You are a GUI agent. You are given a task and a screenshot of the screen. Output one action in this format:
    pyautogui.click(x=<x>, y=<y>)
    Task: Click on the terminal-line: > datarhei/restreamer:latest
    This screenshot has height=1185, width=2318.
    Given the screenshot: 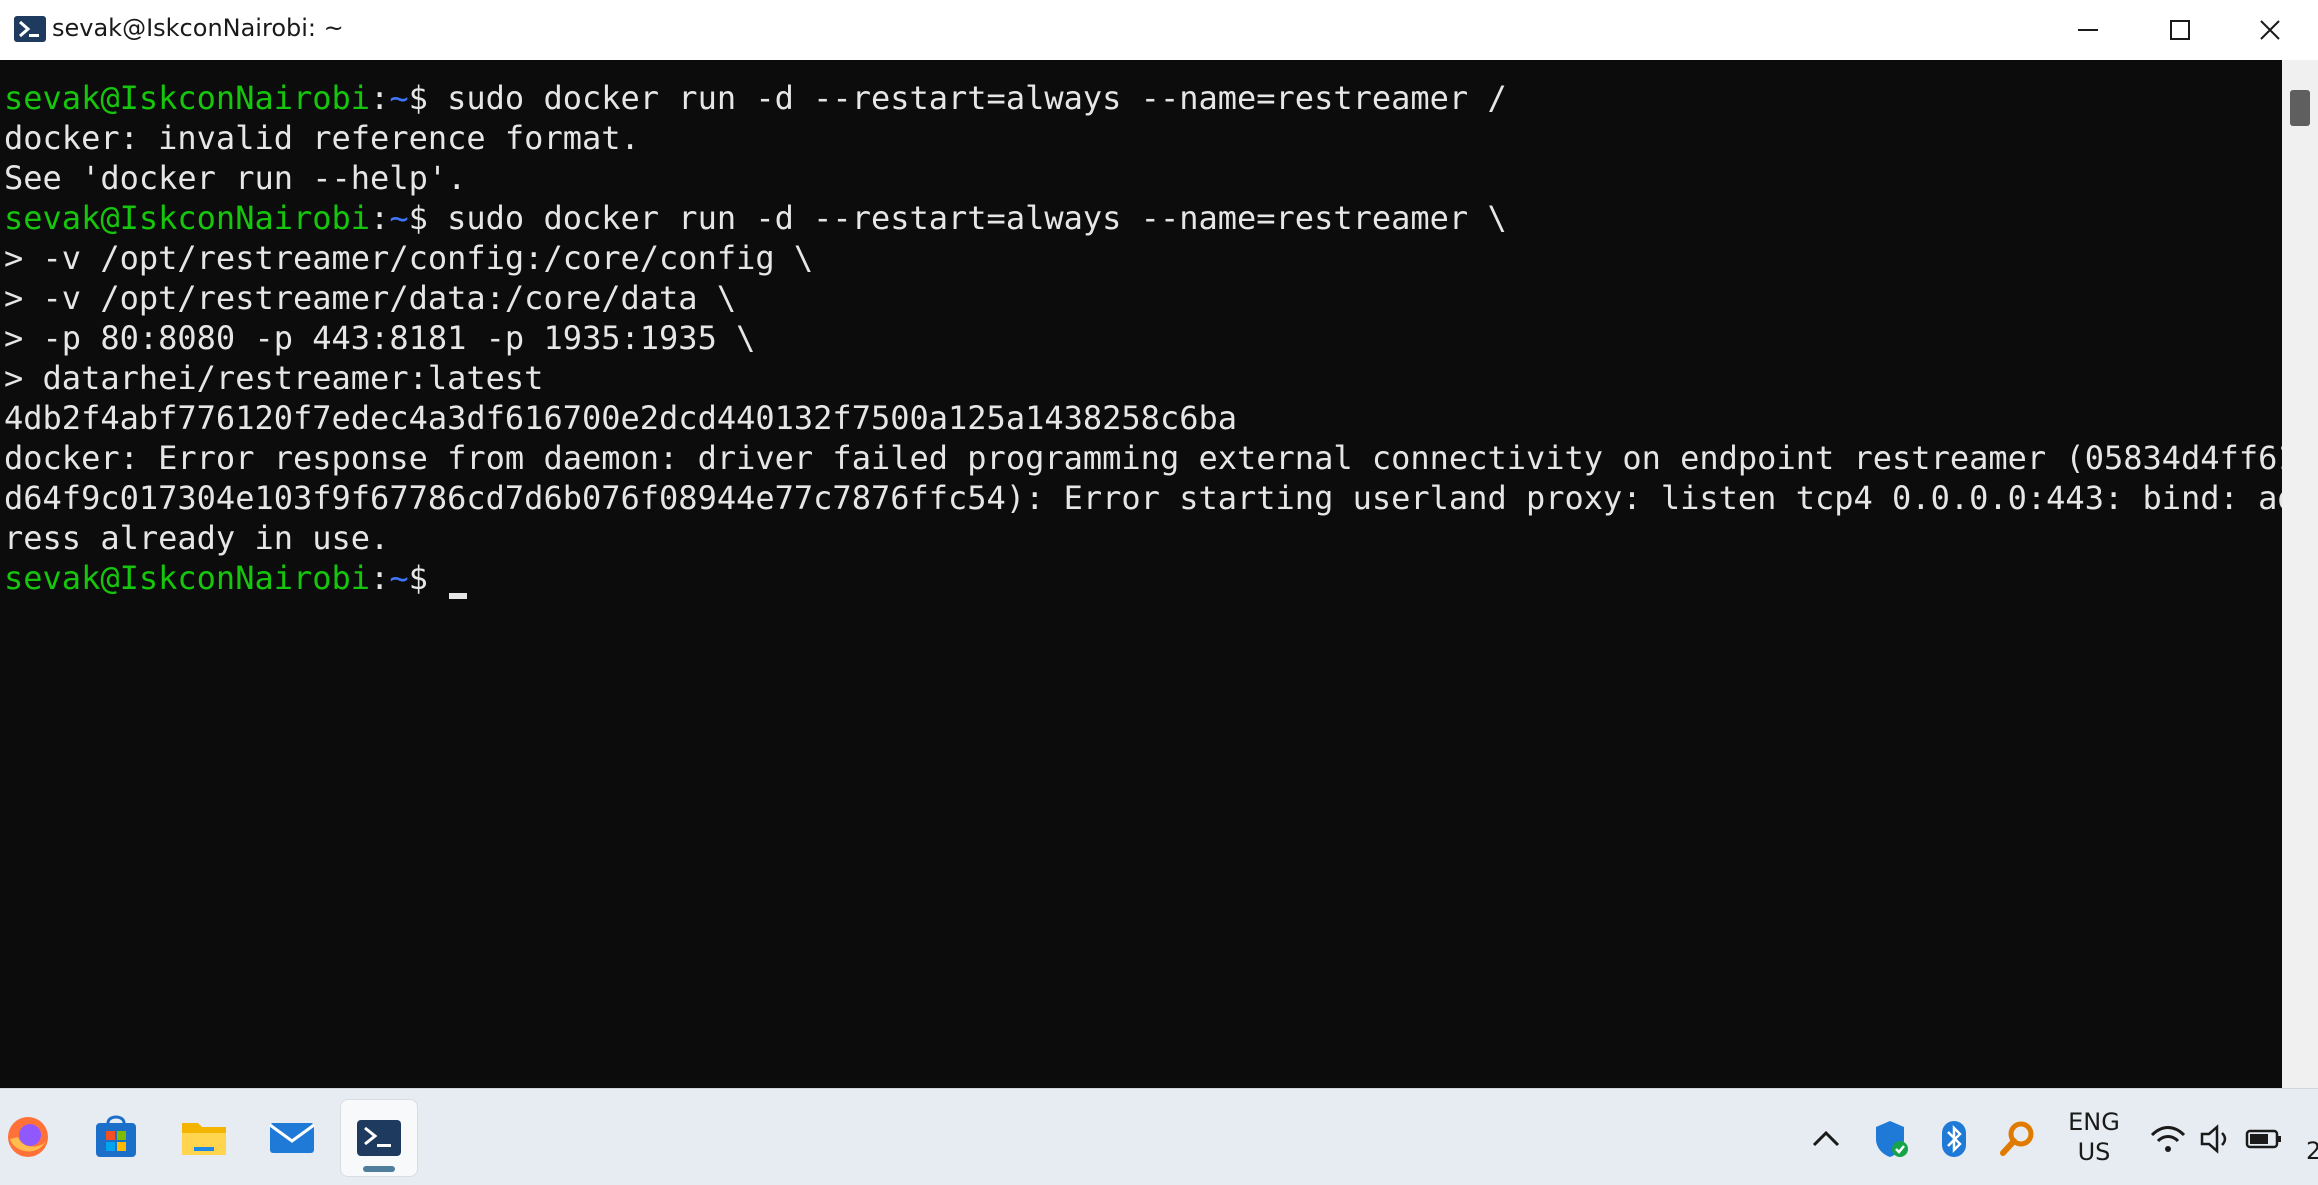 What is the action you would take?
    pyautogui.click(x=274, y=378)
    